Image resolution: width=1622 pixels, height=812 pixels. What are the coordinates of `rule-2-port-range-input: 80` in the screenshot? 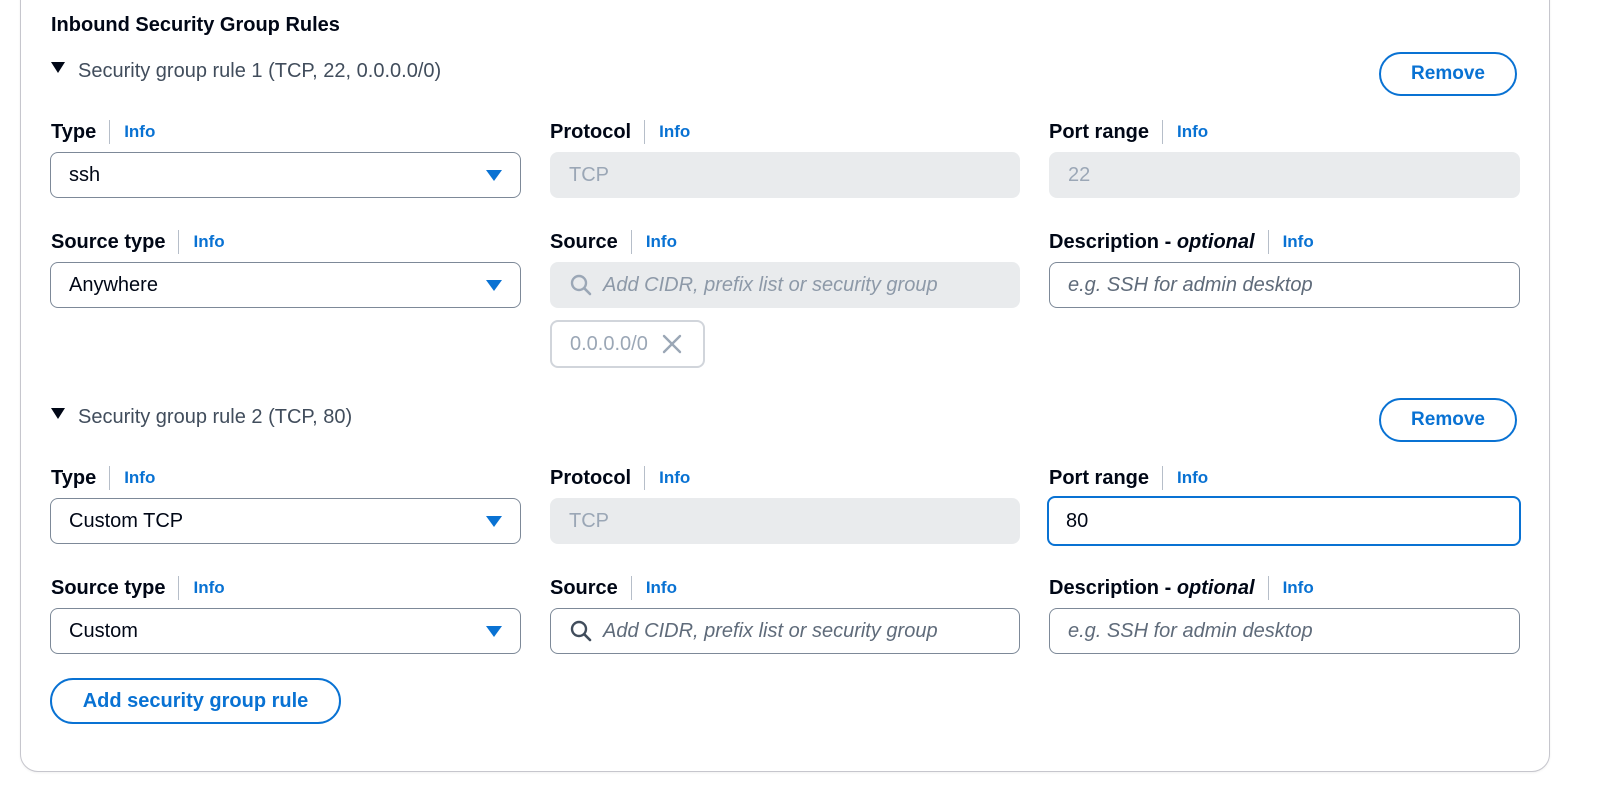 It's located at (1284, 521).